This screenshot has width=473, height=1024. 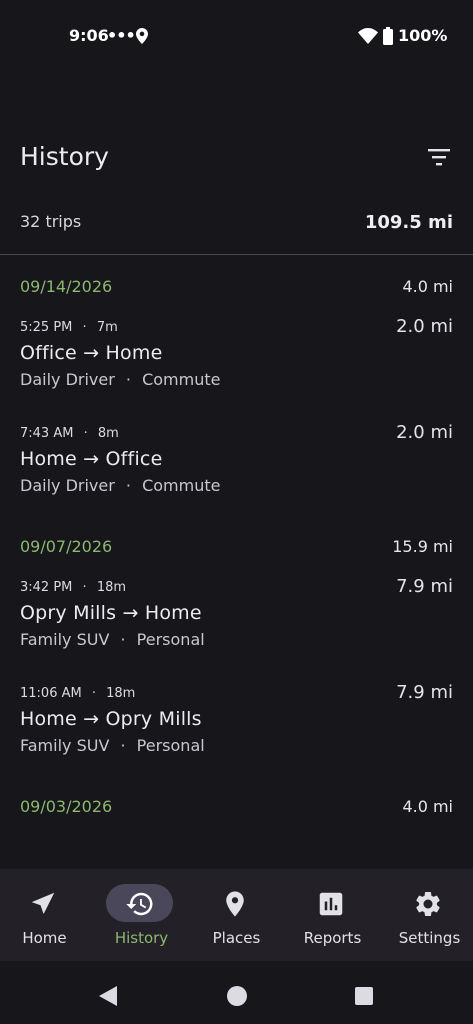 What do you see at coordinates (89, 35) in the screenshot?
I see `status-time: 9:06` at bounding box center [89, 35].